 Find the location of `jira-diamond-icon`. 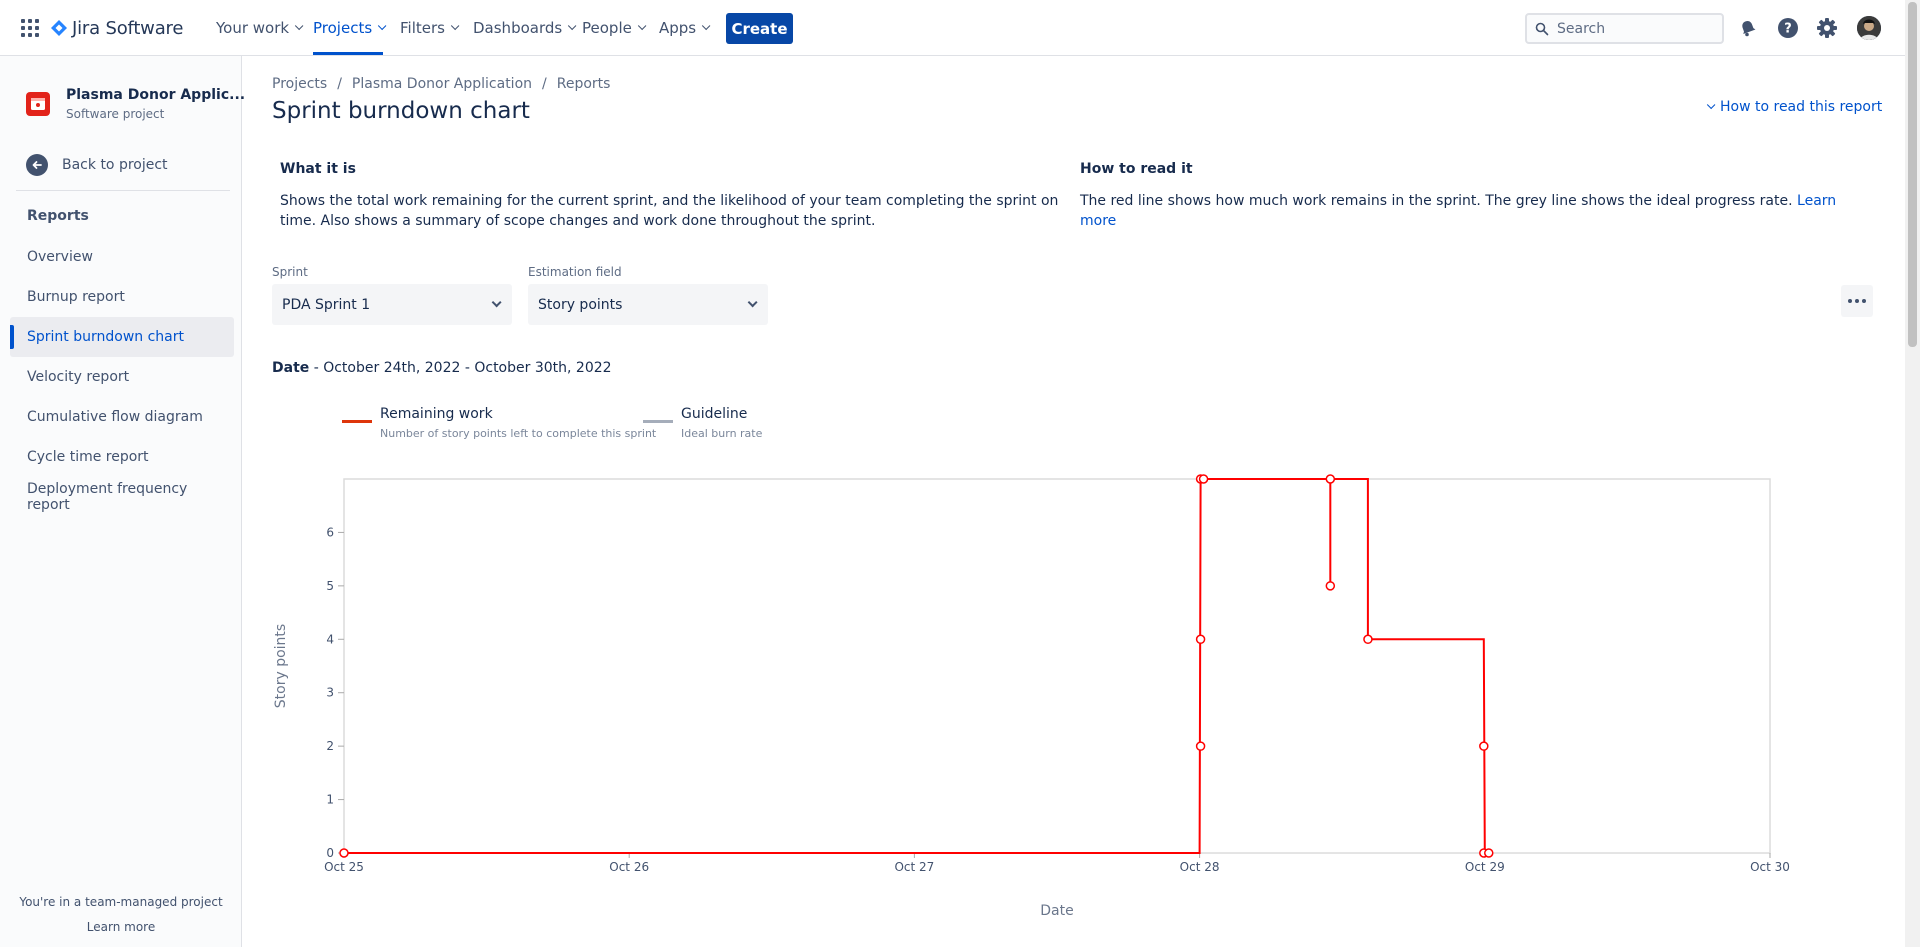

jira-diamond-icon is located at coordinates (59, 28).